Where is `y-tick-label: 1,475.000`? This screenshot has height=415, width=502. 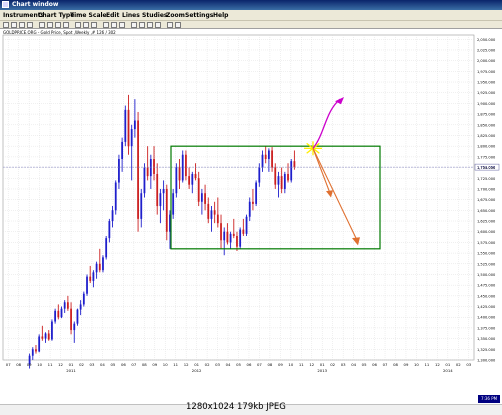 y-tick-label: 1,475.000 is located at coordinates (486, 286).